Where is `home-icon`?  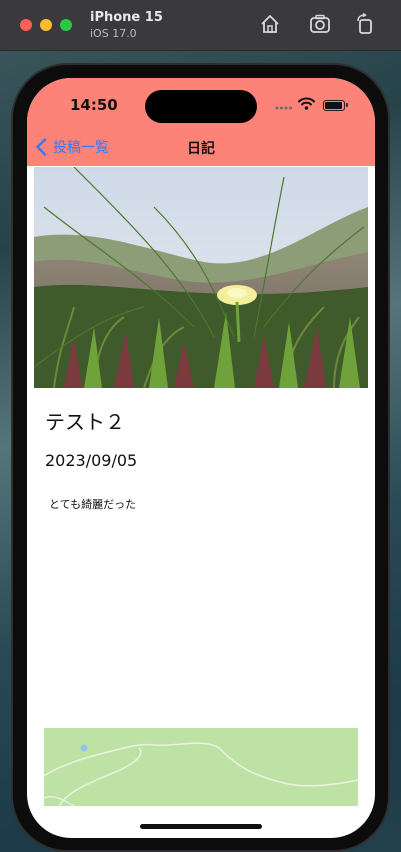
home-icon is located at coordinates (270, 24).